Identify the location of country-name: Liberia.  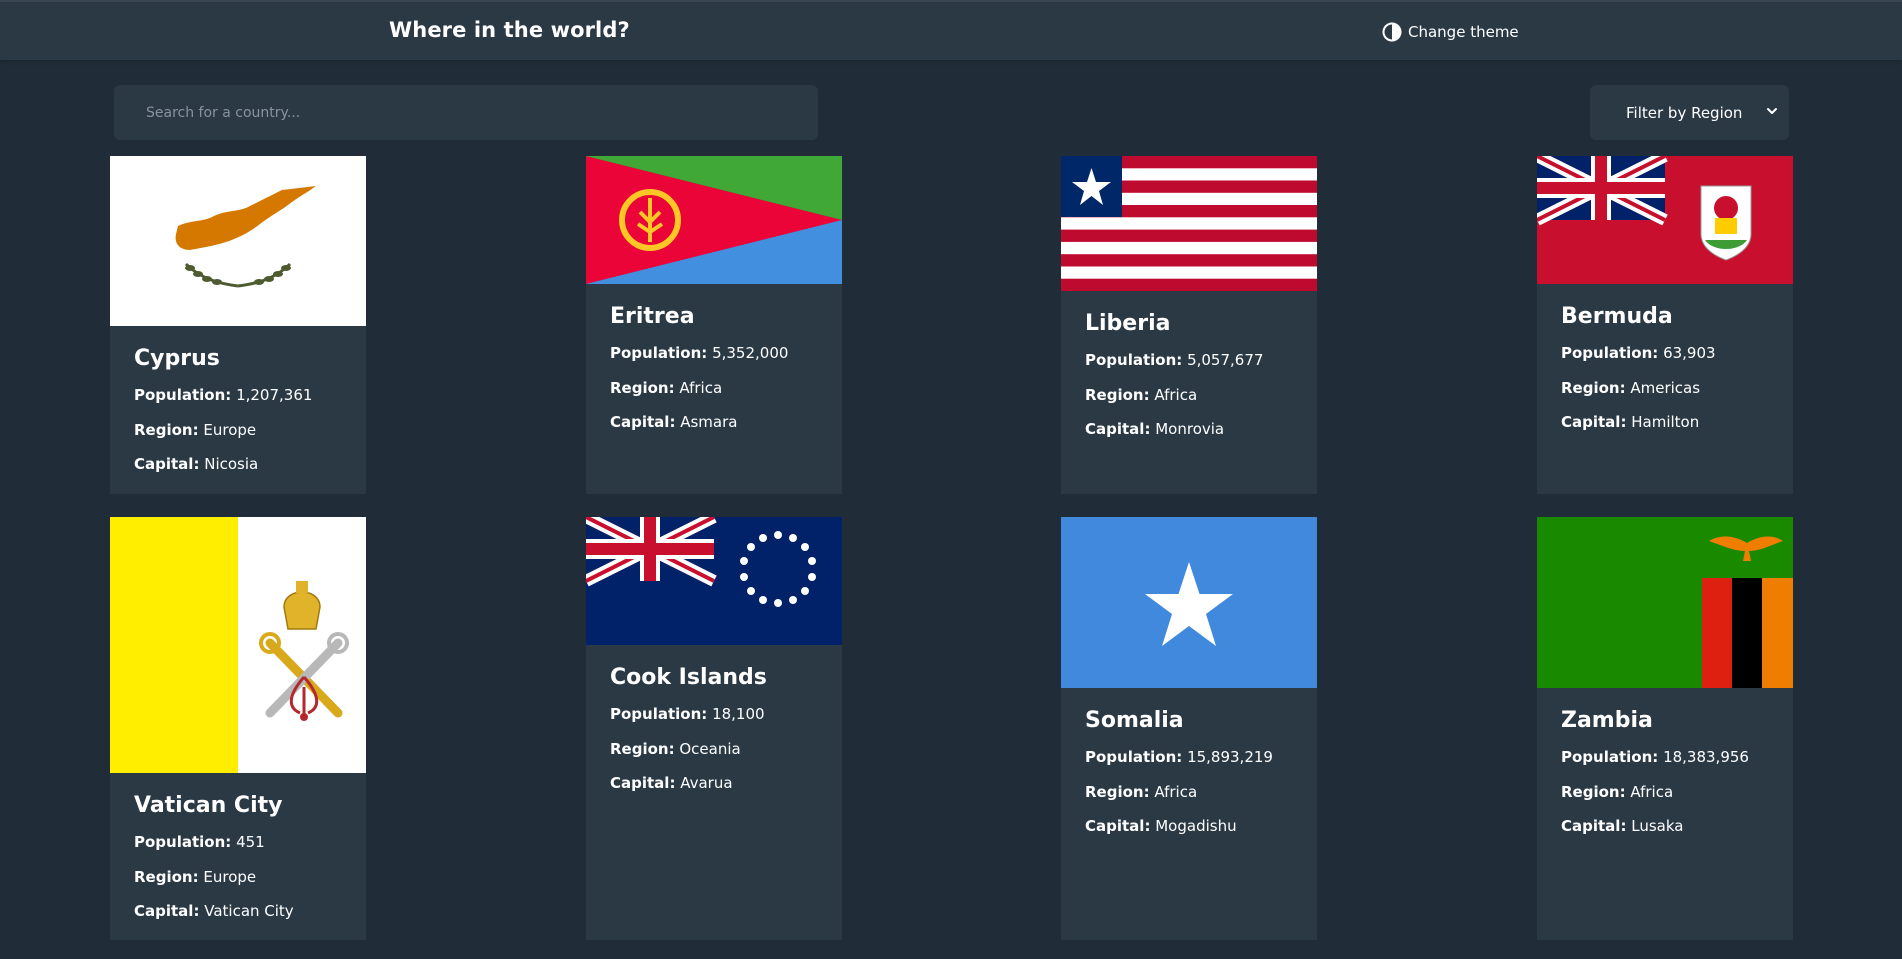
(1128, 323).